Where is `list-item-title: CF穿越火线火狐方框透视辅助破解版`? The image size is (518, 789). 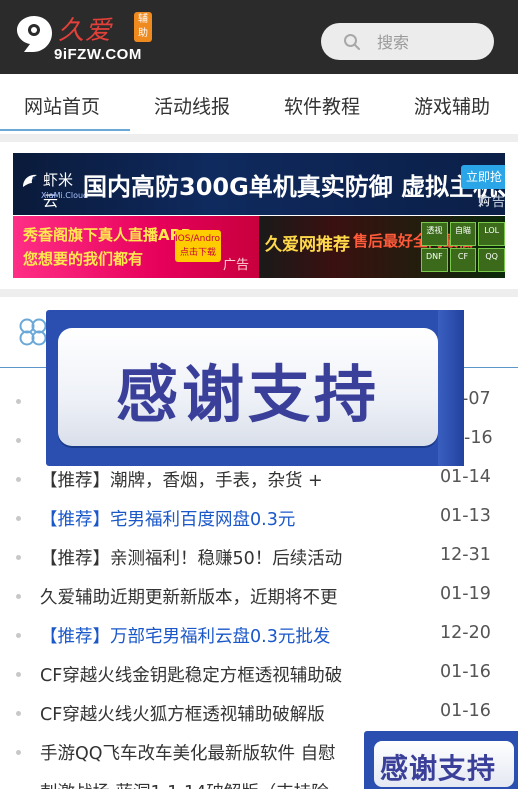
list-item-title: CF穿越火线火狐方框透视辅助破解版 is located at coordinates (205, 713).